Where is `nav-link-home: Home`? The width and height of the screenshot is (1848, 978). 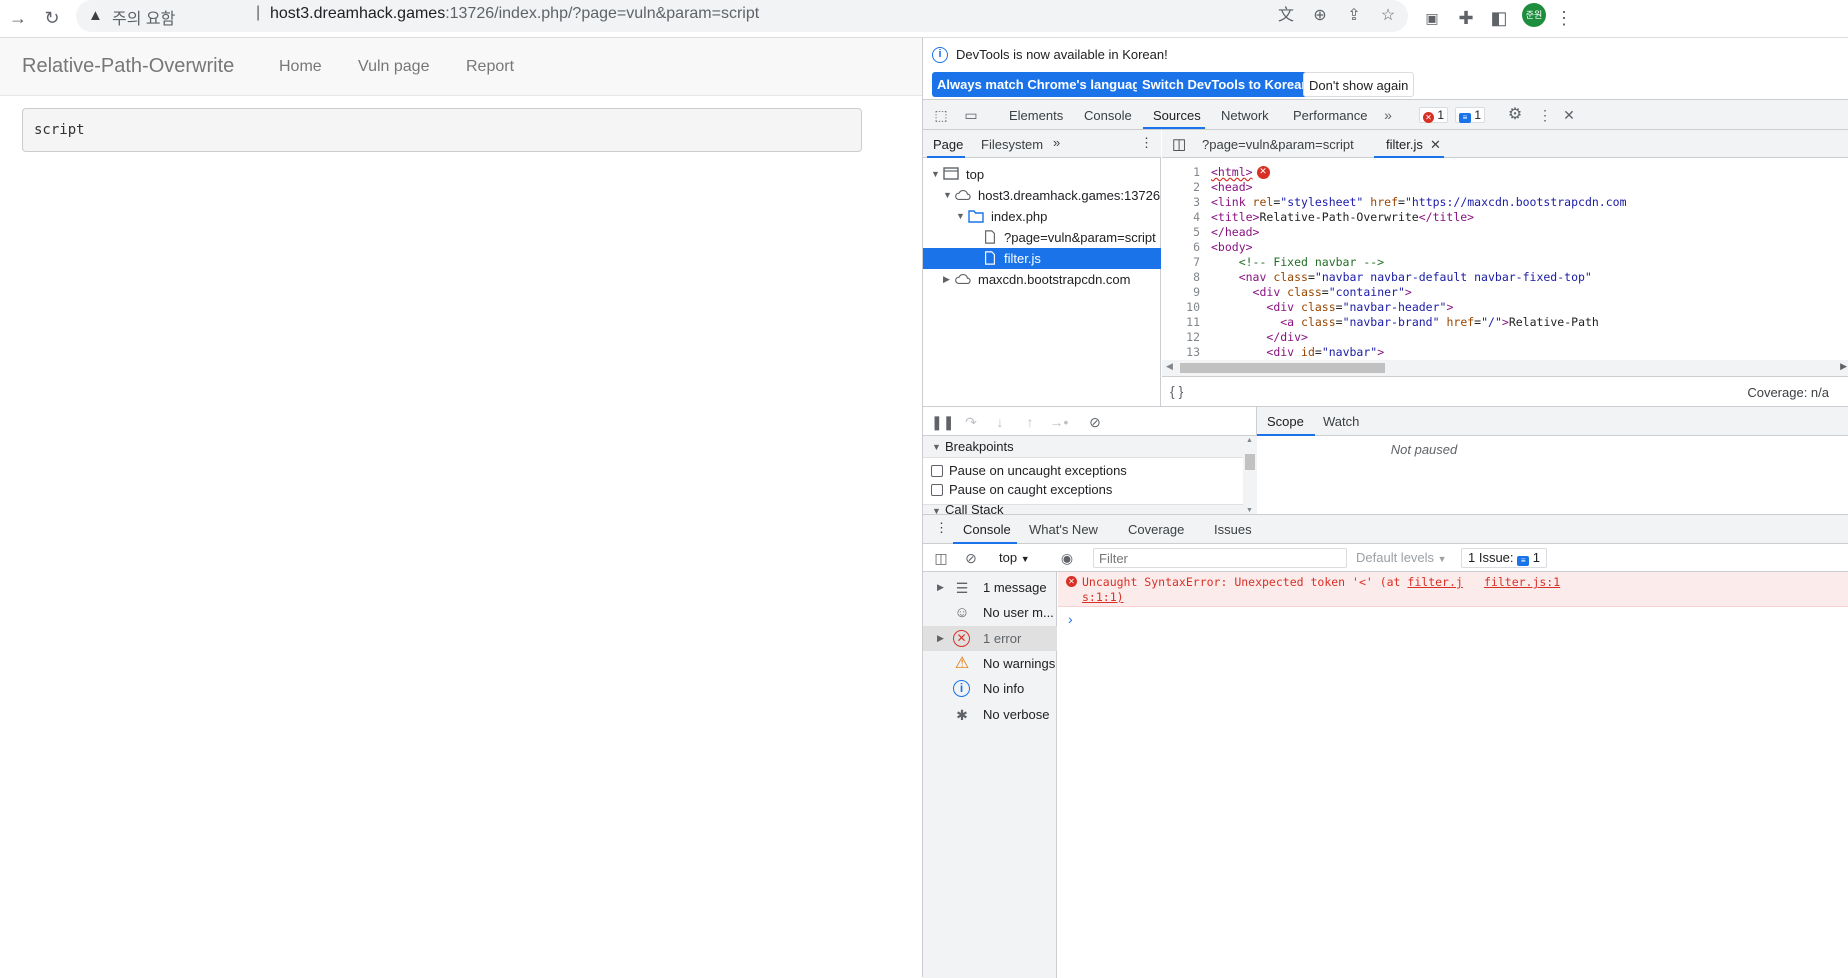
nav-link-home: Home is located at coordinates (300, 67).